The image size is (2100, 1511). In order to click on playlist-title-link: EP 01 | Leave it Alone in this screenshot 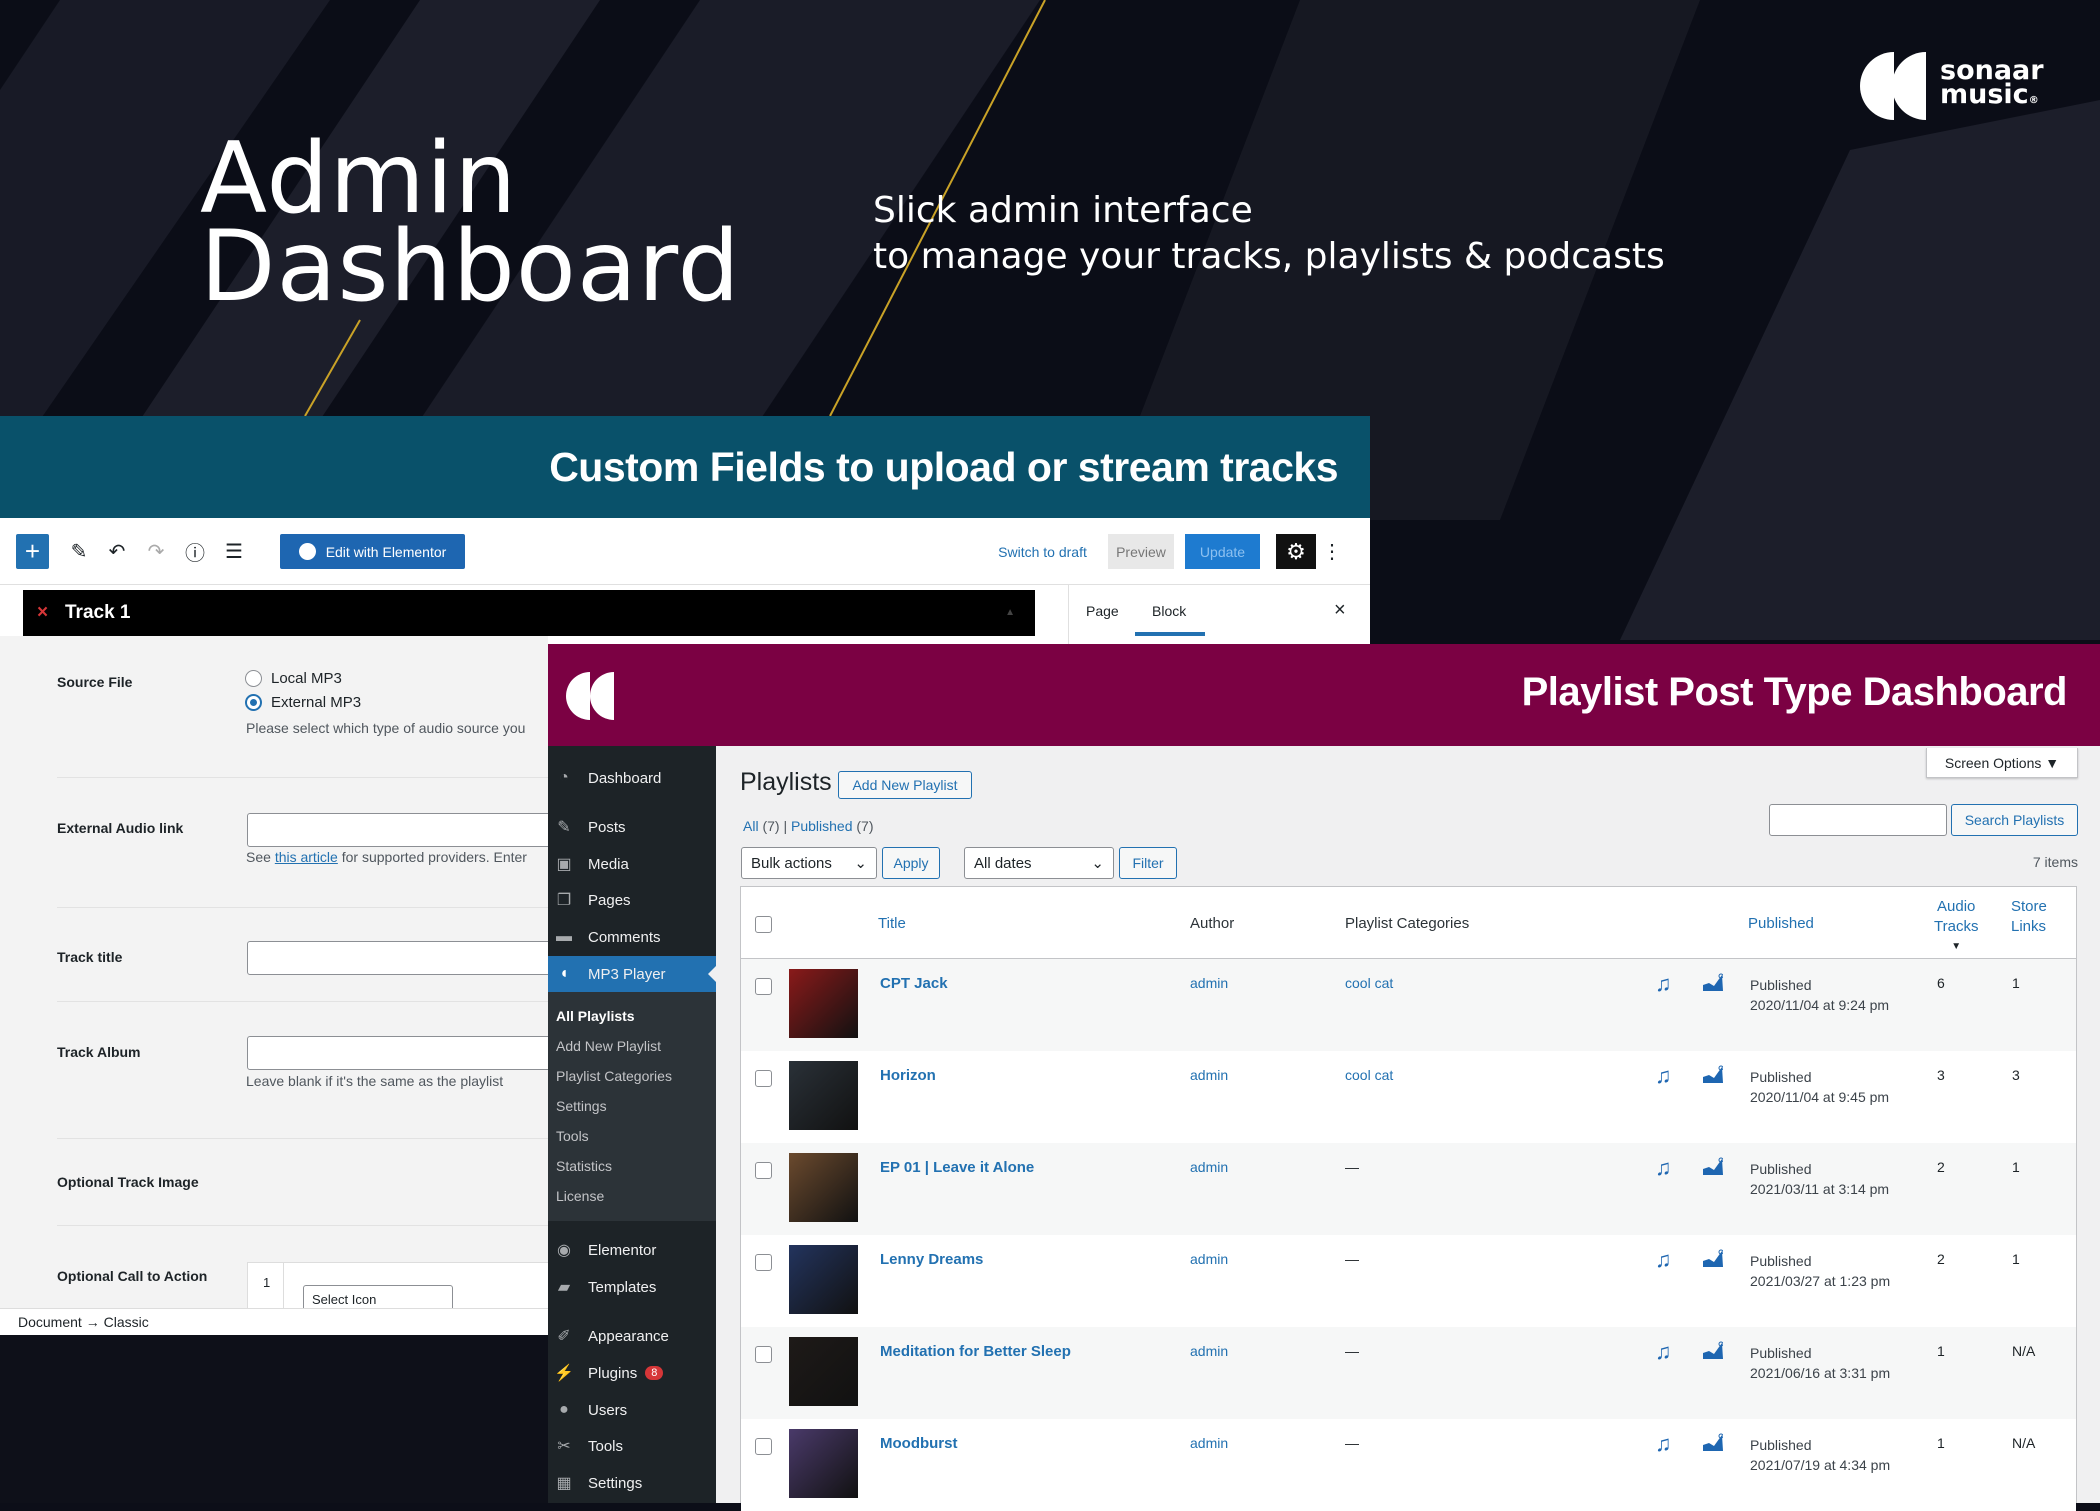, I will do `click(957, 1167)`.